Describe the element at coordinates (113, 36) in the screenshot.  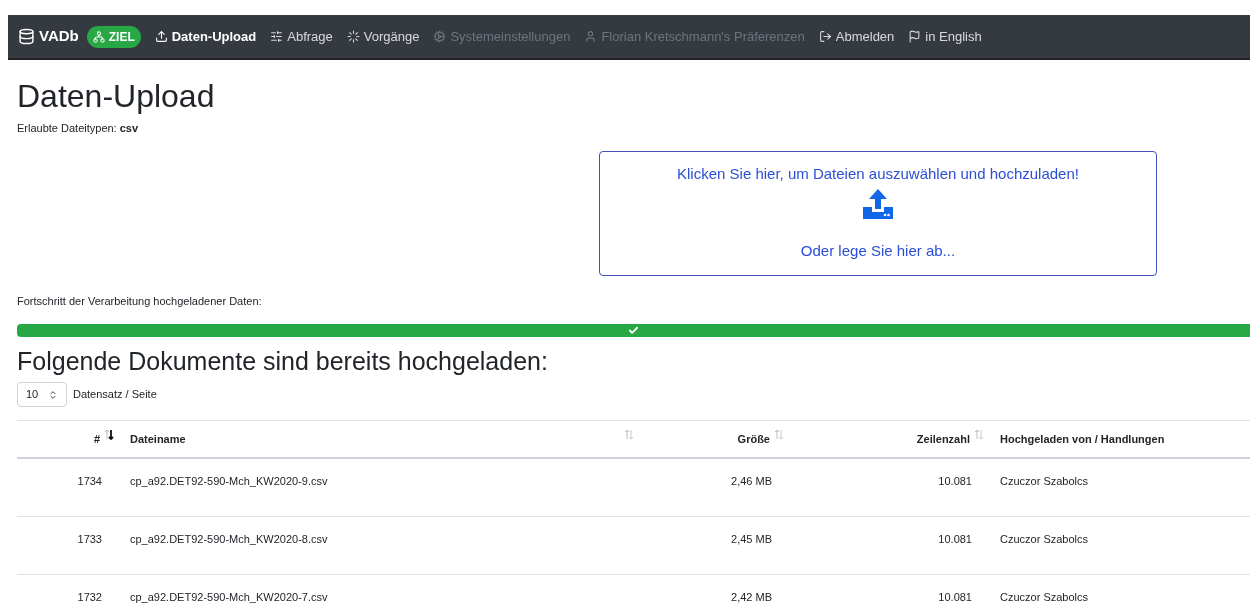
I see `environment-badge: ZIEL` at that location.